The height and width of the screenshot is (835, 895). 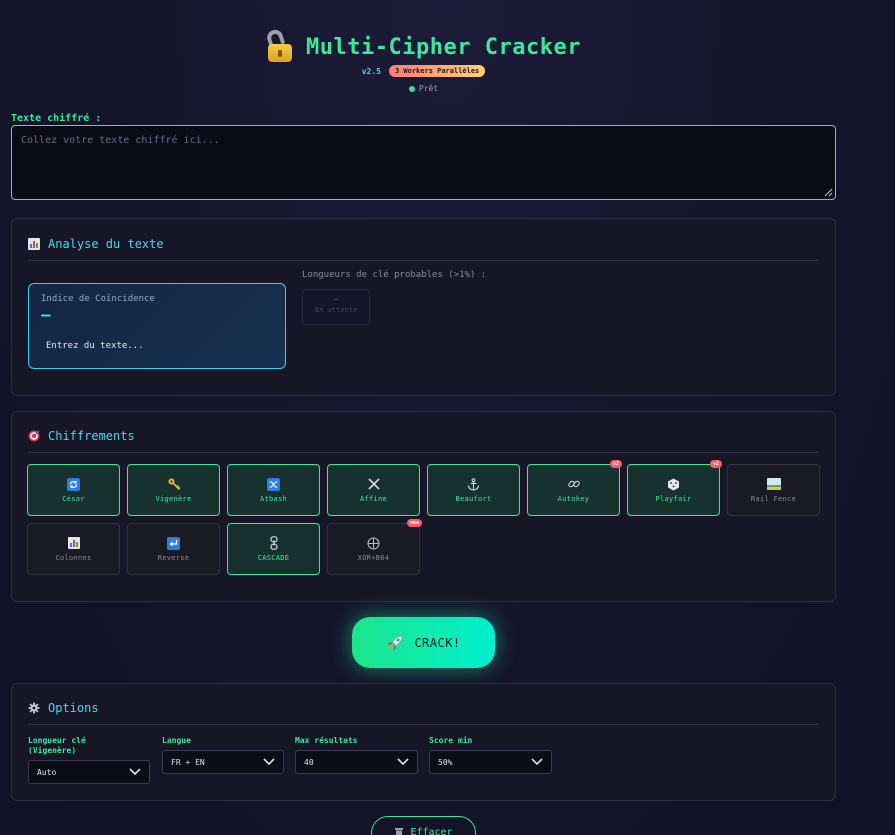 What do you see at coordinates (399, 831) in the screenshot?
I see `trash-icon` at bounding box center [399, 831].